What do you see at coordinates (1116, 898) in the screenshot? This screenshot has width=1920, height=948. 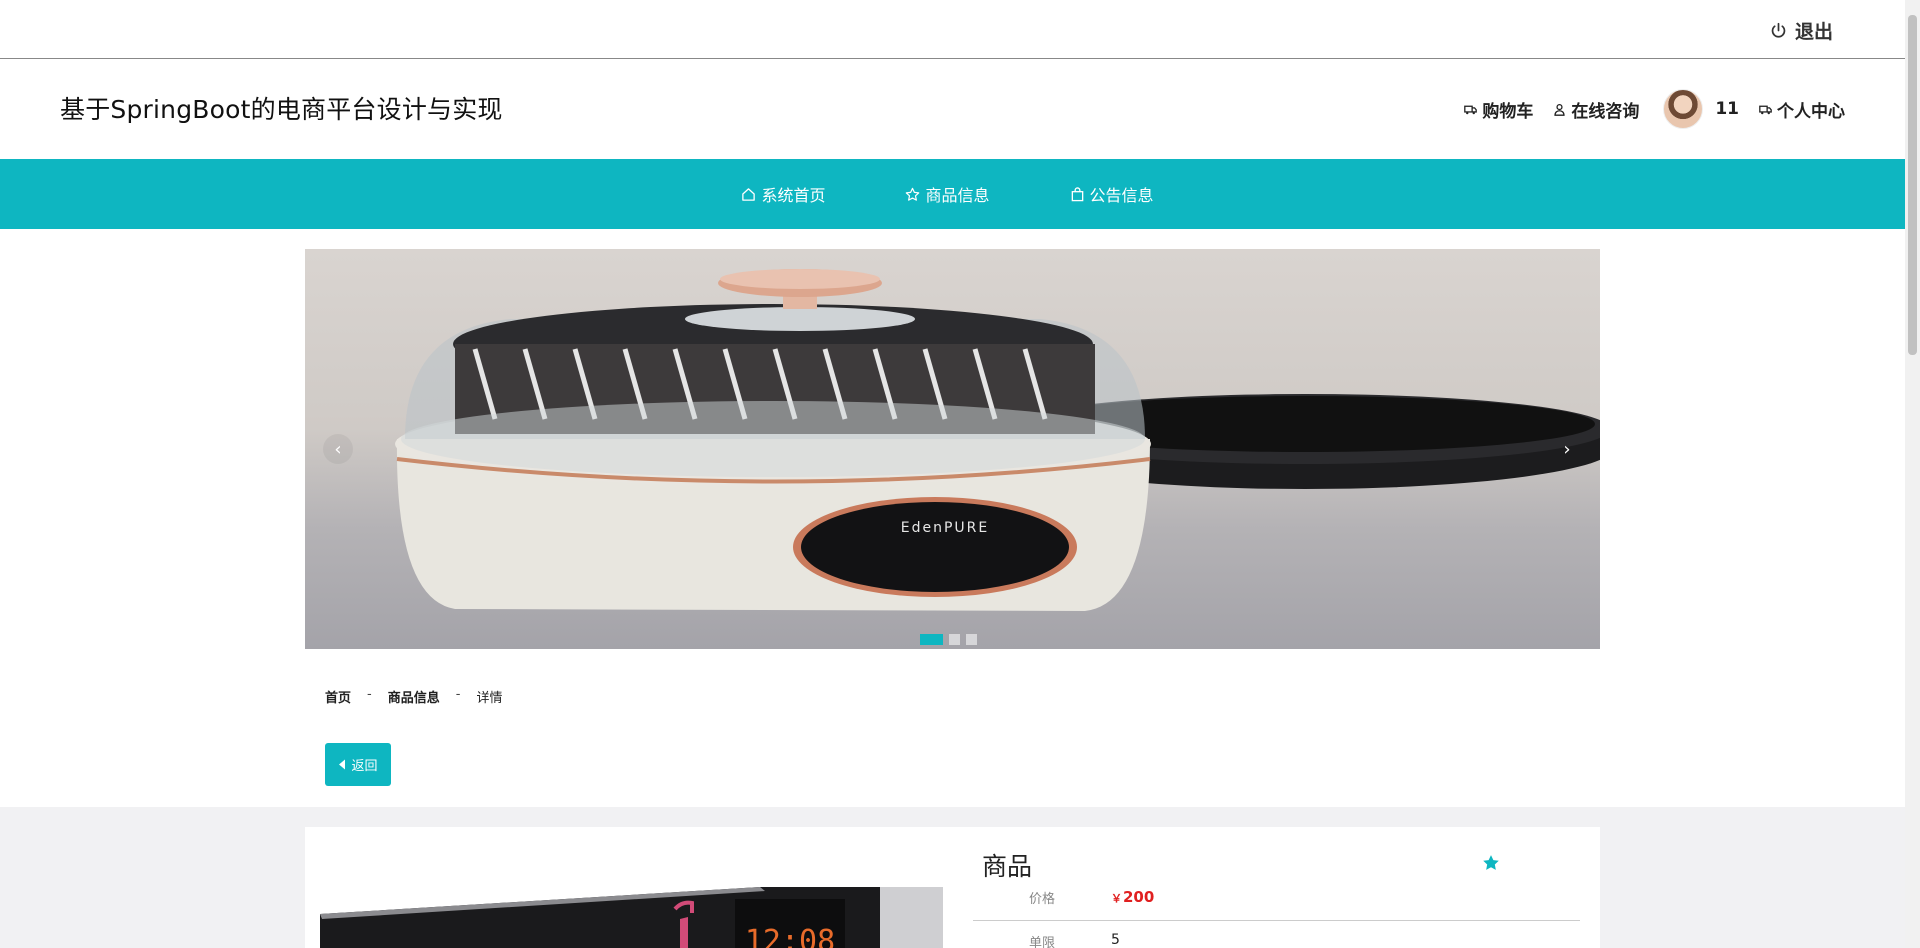 I see `currency-symbol: ￥` at bounding box center [1116, 898].